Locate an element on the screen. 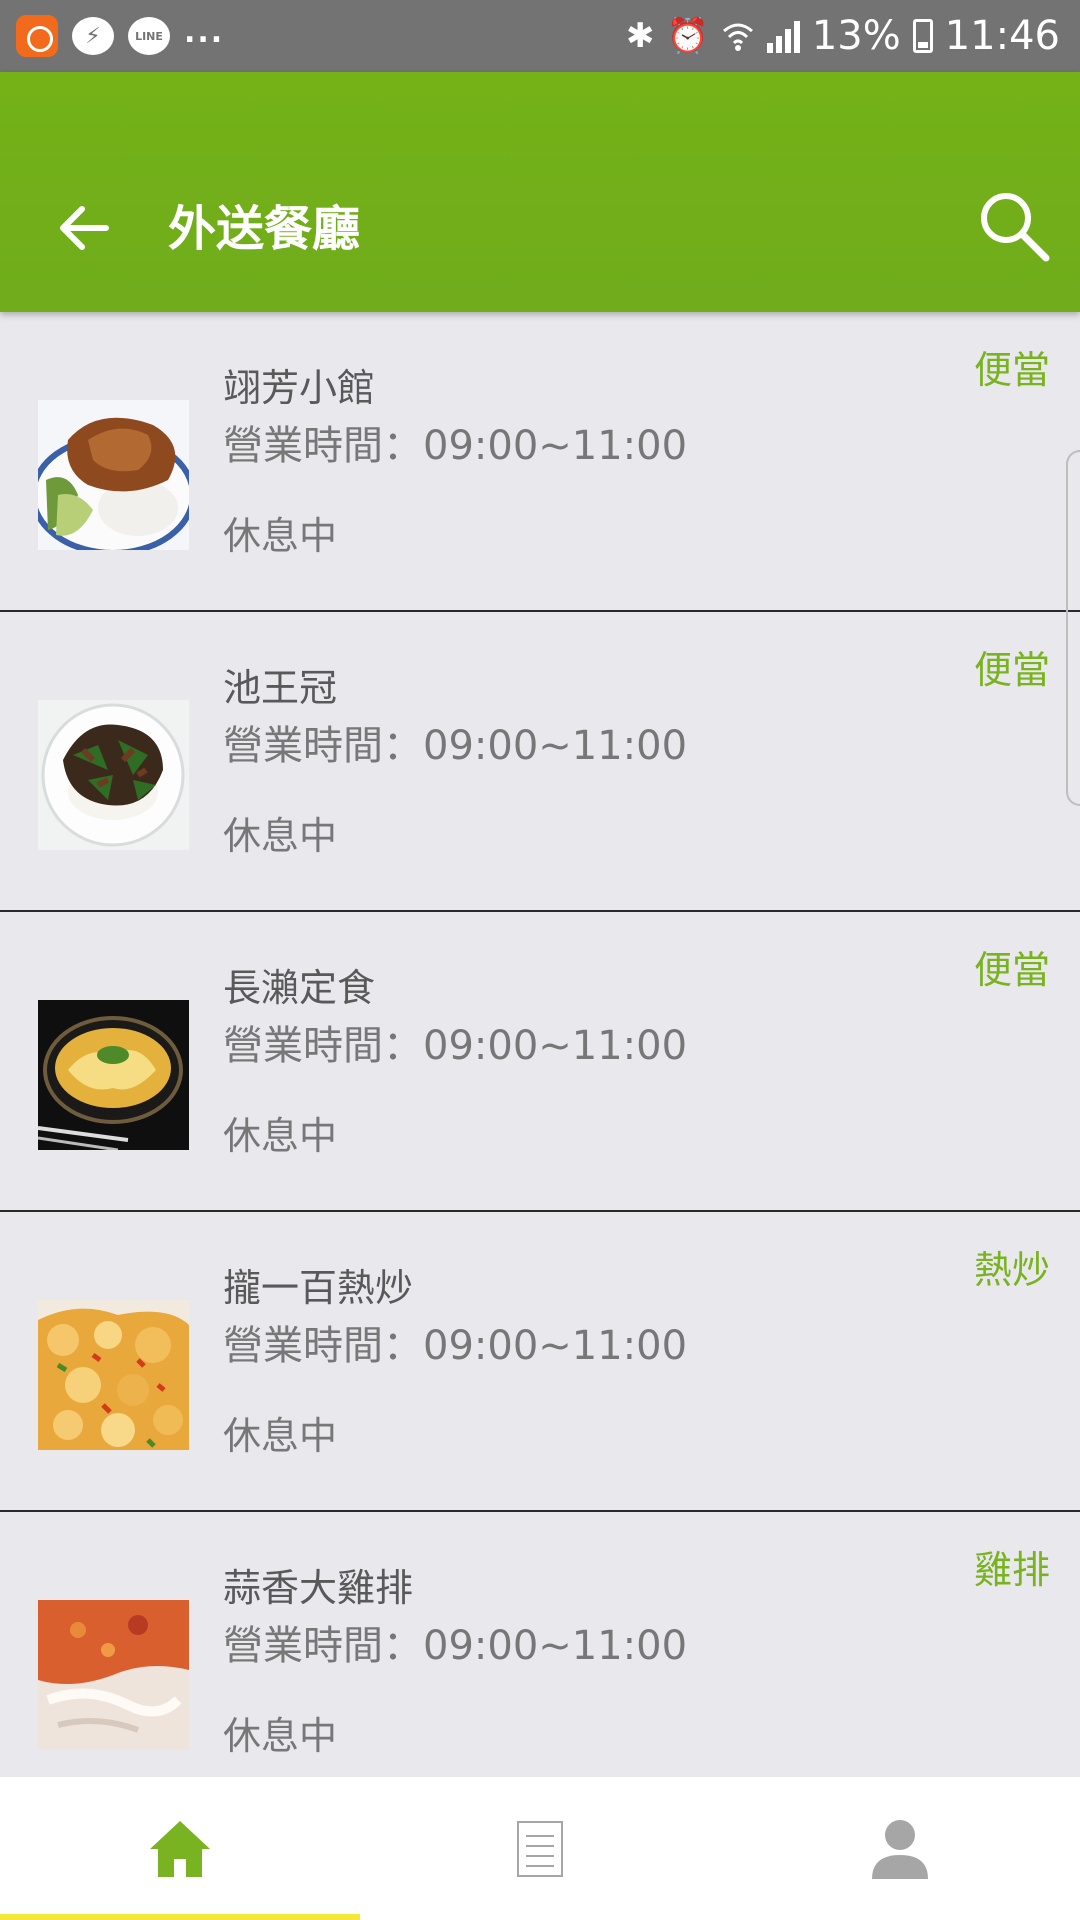 The width and height of the screenshot is (1080, 1920). nav-home is located at coordinates (180, 1848).